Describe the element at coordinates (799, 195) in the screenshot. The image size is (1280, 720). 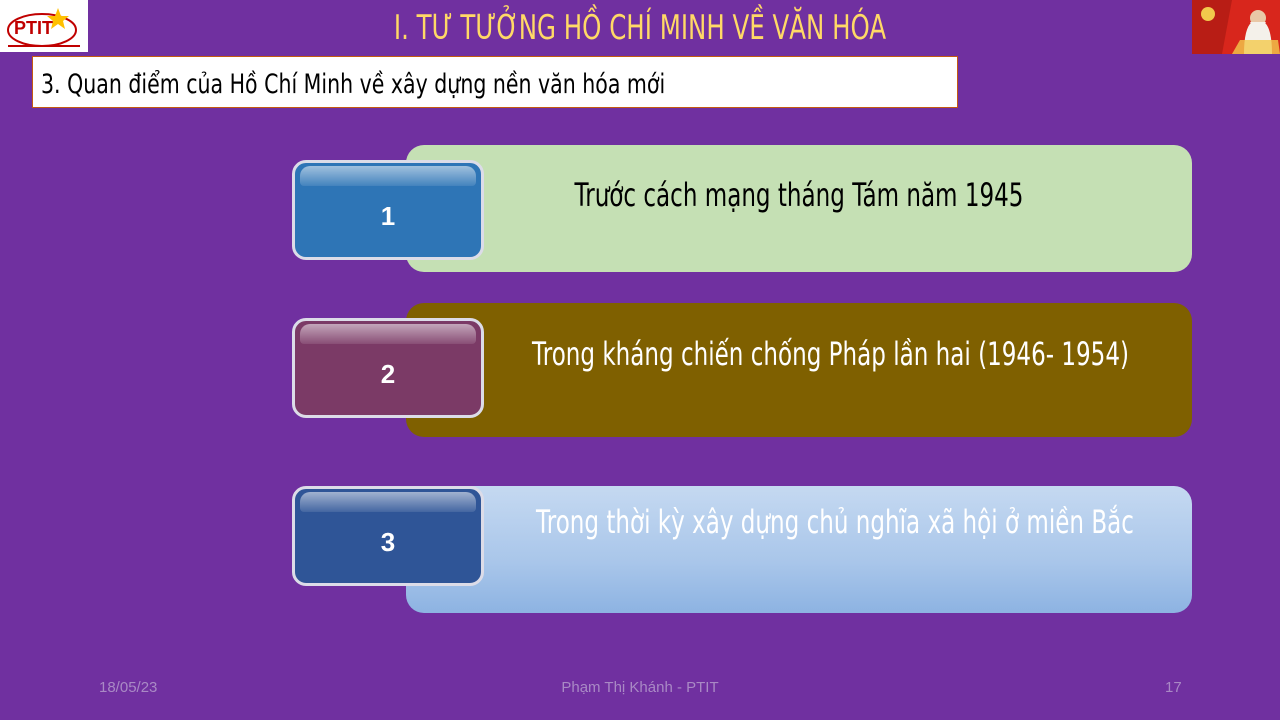
I see `item-text-1: Trước cách mạng tháng Tám năm 1945` at that location.